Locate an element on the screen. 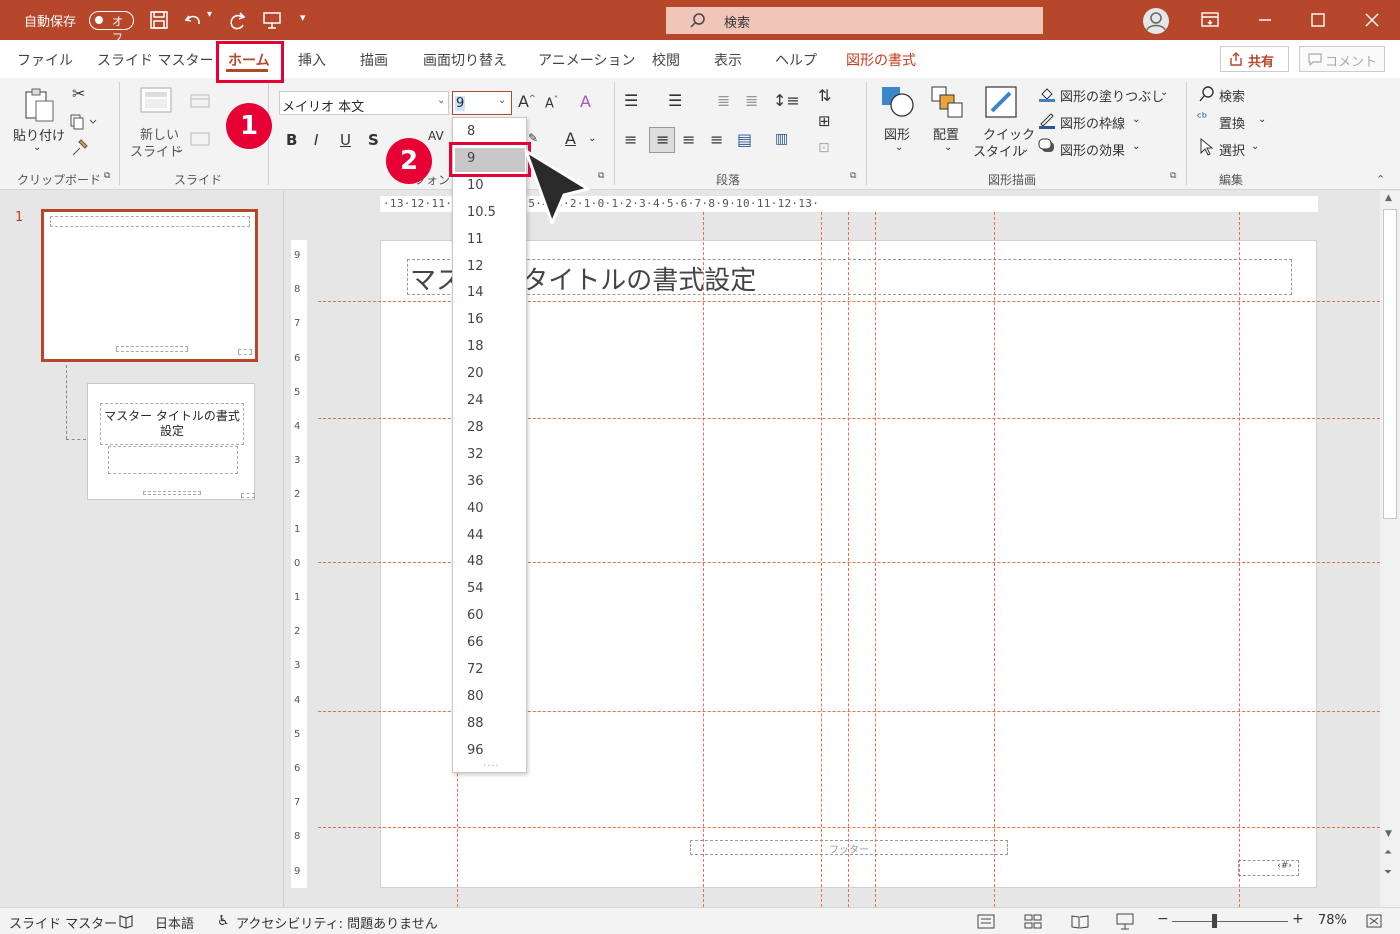 This screenshot has width=1400, height=934. replace-icon: ᶜᵇ is located at coordinates (1202, 118).